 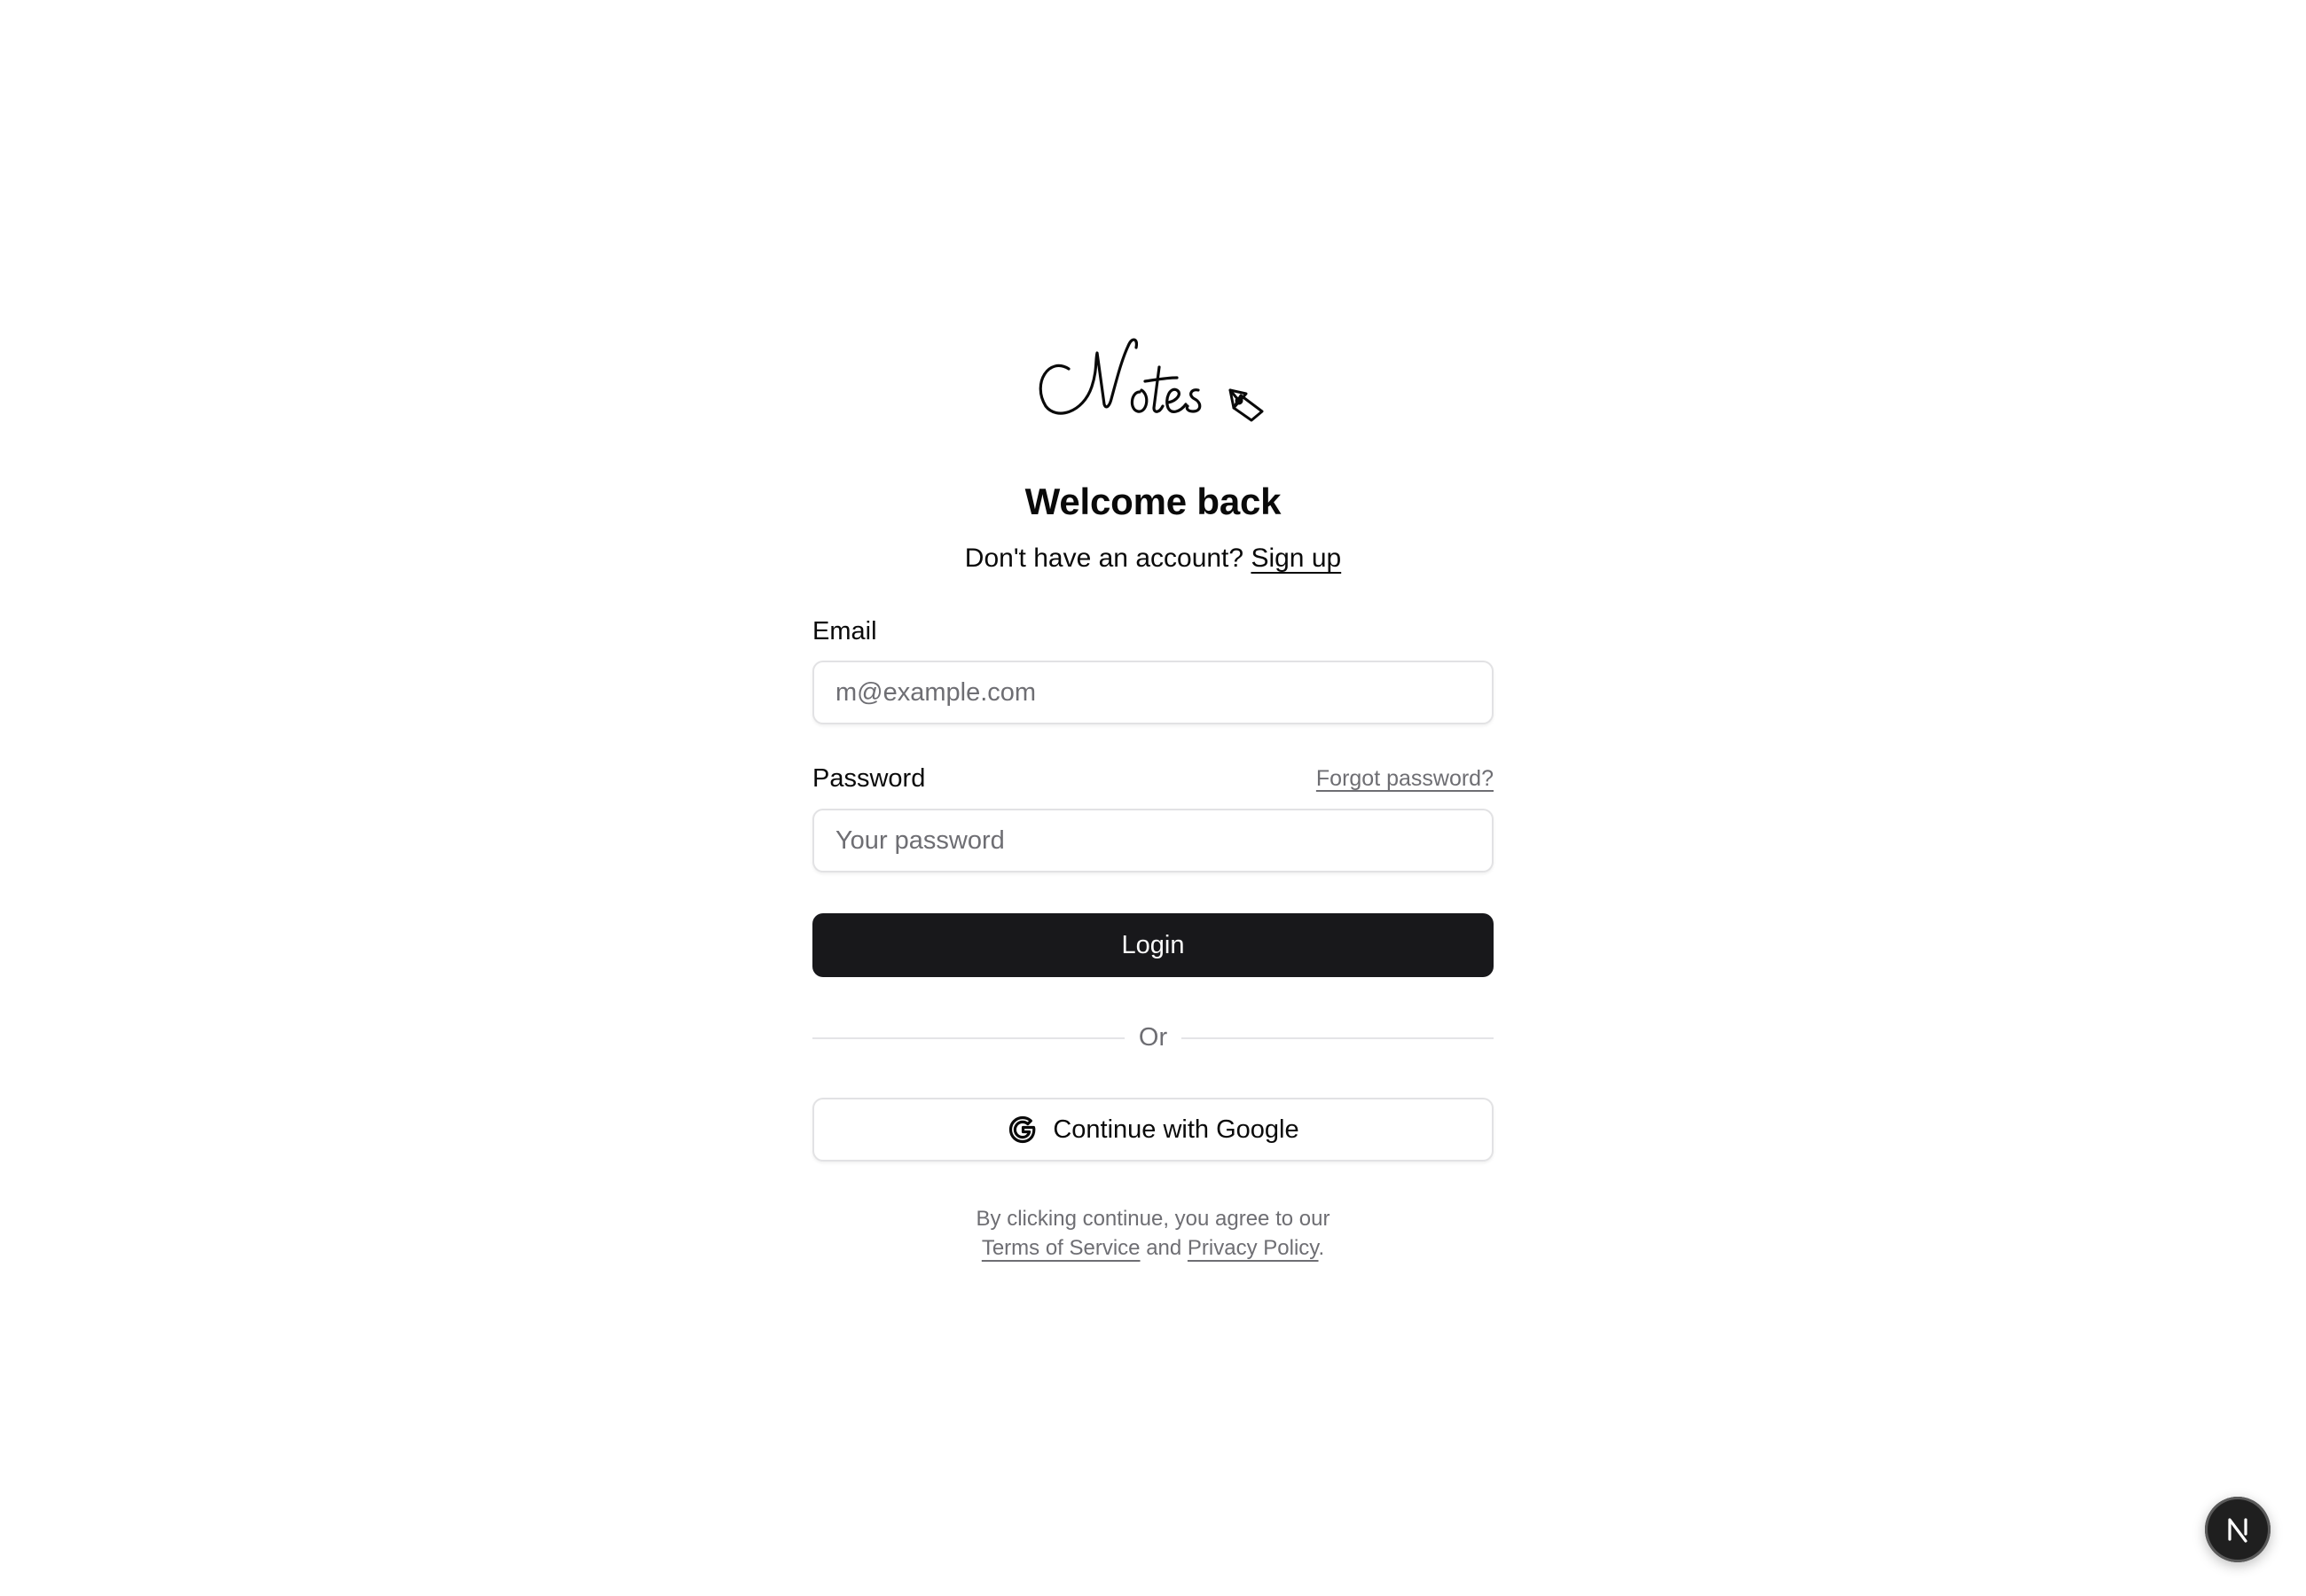 What do you see at coordinates (1337, 1038) in the screenshot?
I see `divider-line-right` at bounding box center [1337, 1038].